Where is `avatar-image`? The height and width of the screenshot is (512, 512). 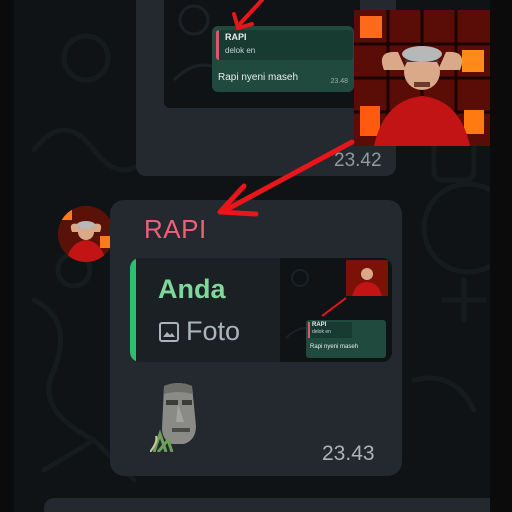
avatar-image is located at coordinates (86, 234).